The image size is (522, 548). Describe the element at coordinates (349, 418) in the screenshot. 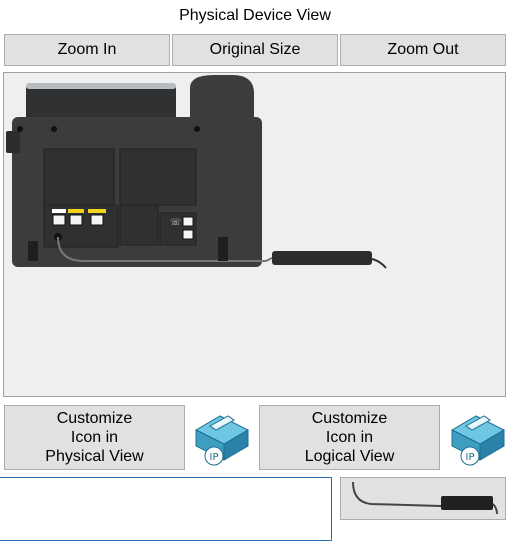

I see `customize-logical-line1: Customize` at that location.